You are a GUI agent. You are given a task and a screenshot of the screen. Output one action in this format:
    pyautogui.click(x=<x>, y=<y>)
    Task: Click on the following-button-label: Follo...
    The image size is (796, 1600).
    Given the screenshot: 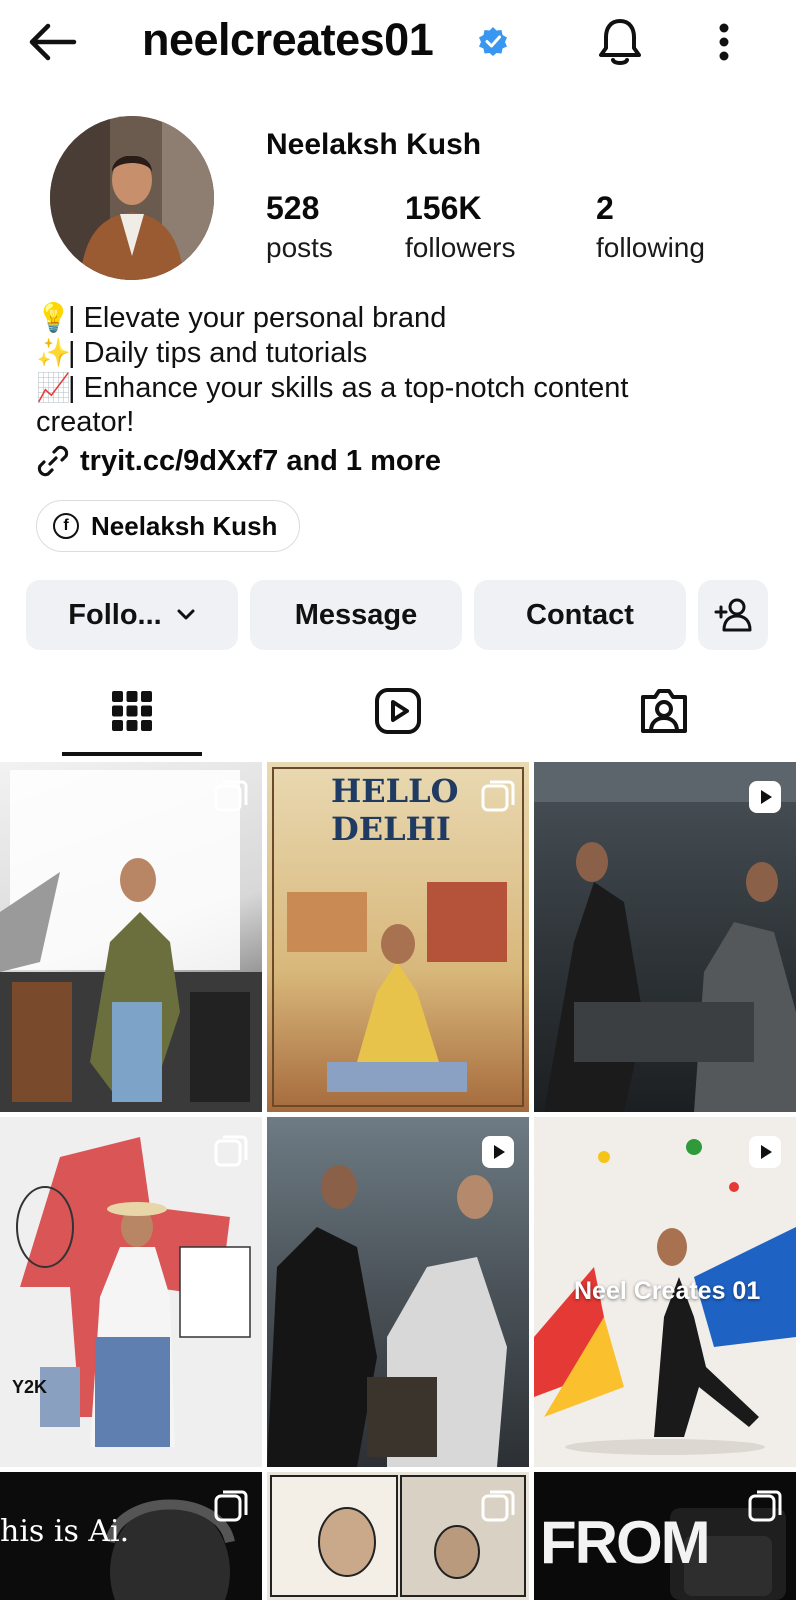 What is the action you would take?
    pyautogui.click(x=115, y=614)
    